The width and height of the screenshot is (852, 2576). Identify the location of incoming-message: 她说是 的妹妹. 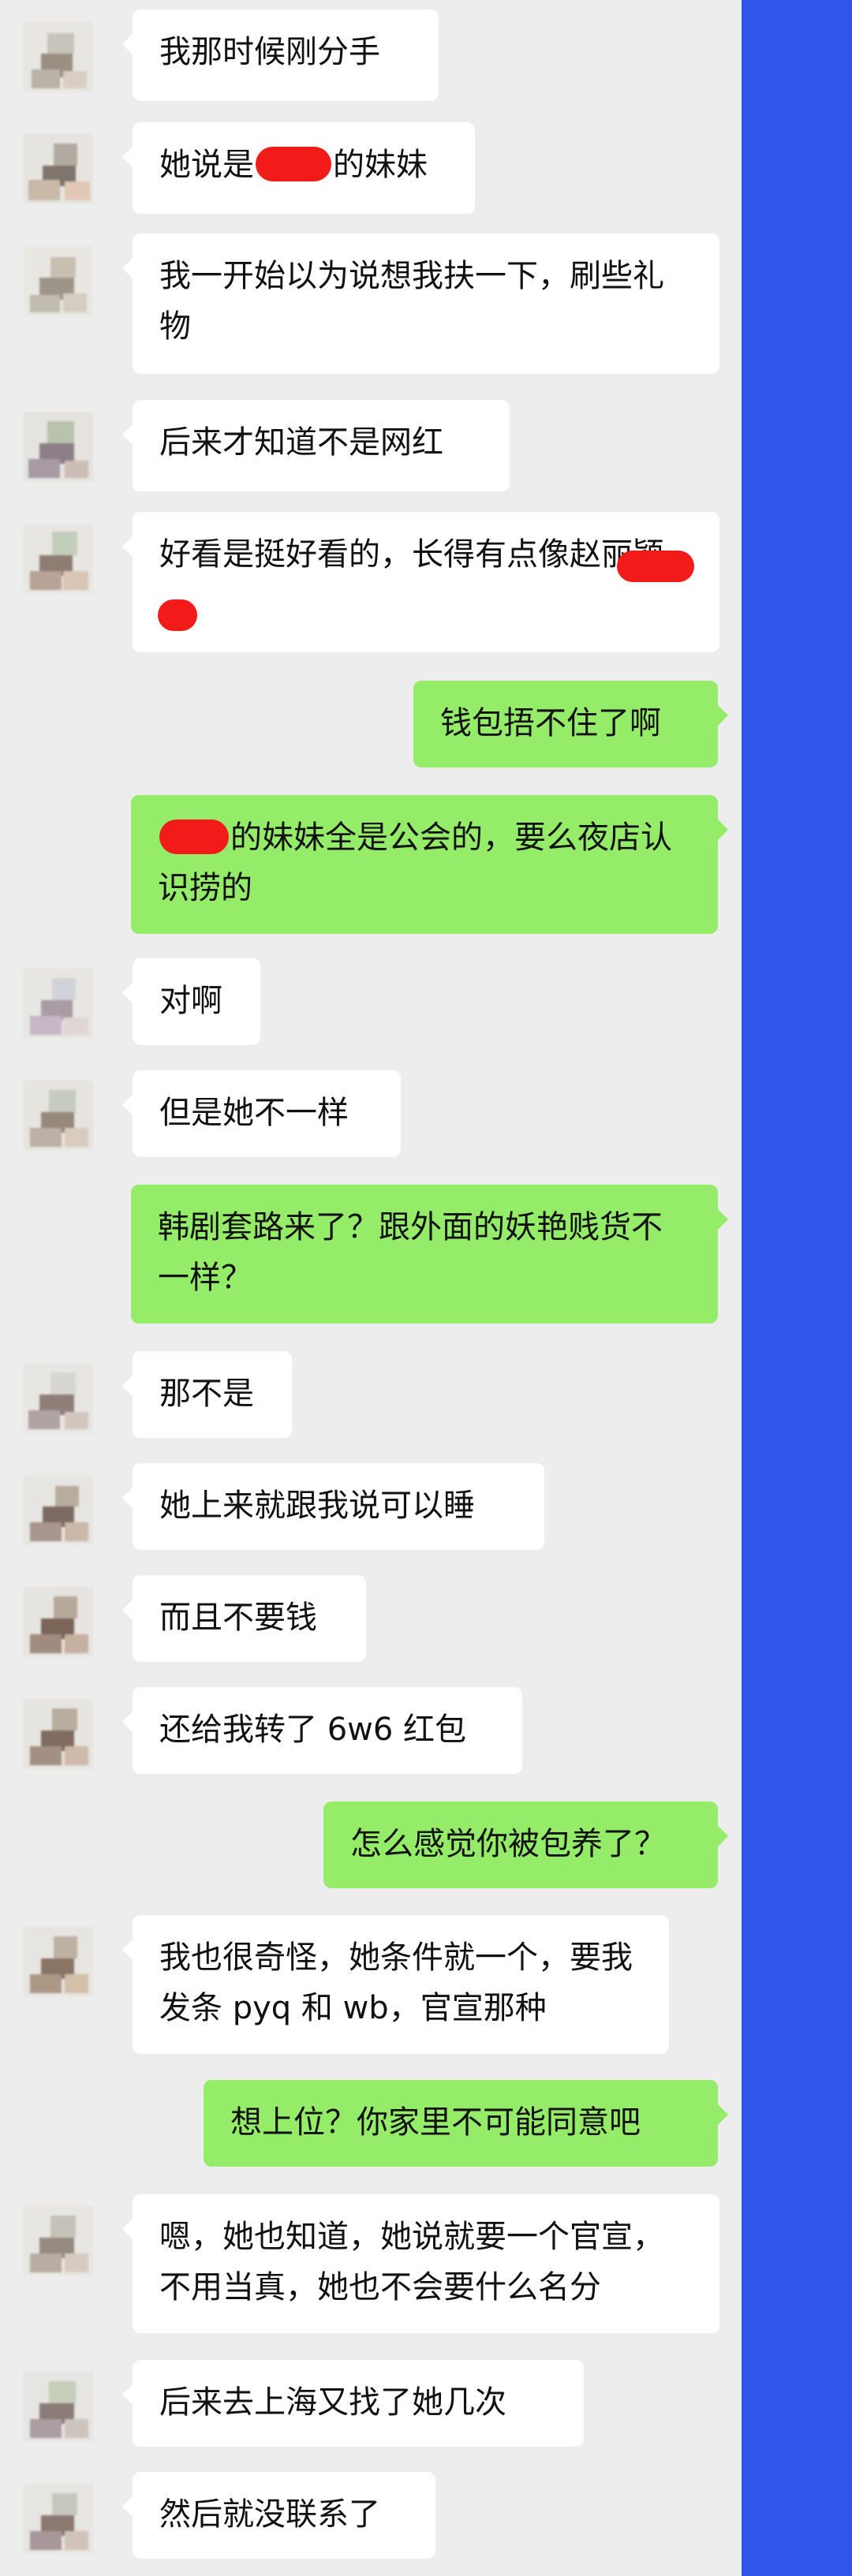
(298, 168).